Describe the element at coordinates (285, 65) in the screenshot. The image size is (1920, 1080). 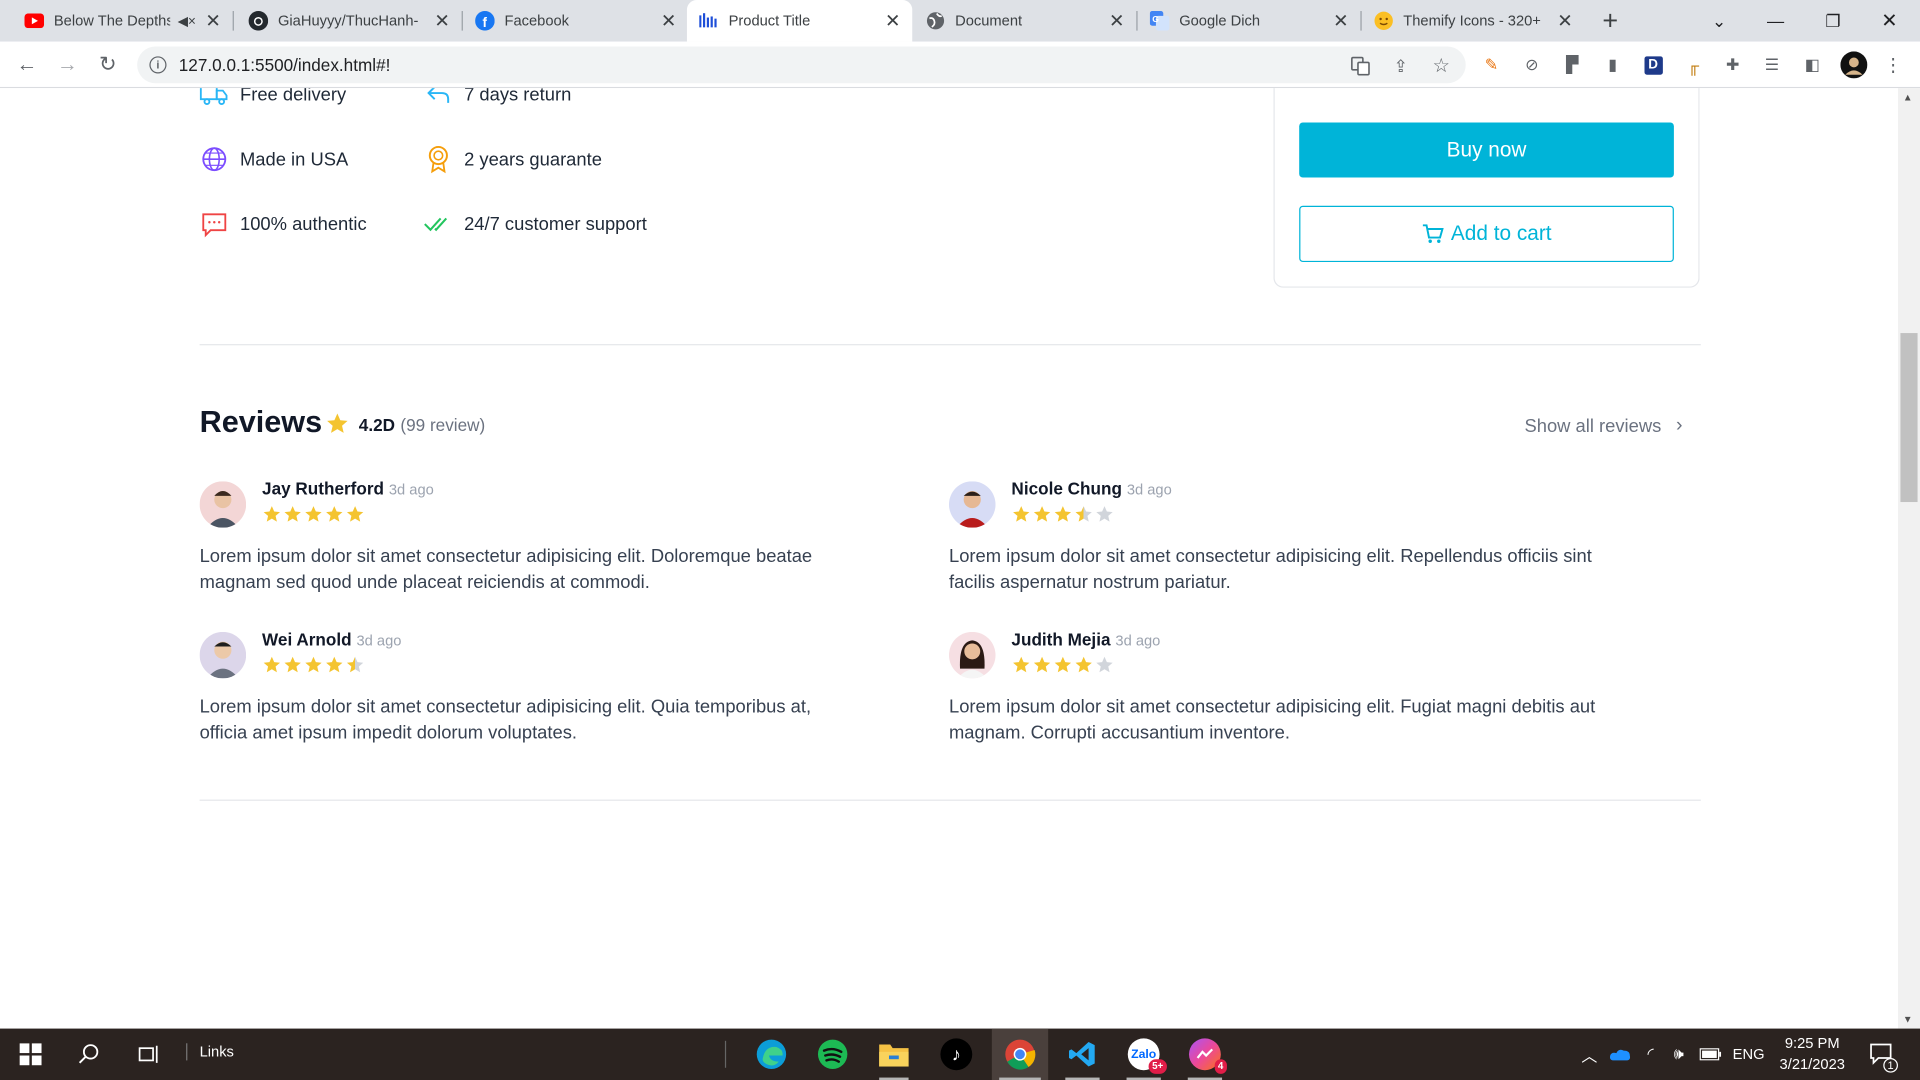
I see `url-text: 127.0.0.1:5500/index.html#!` at that location.